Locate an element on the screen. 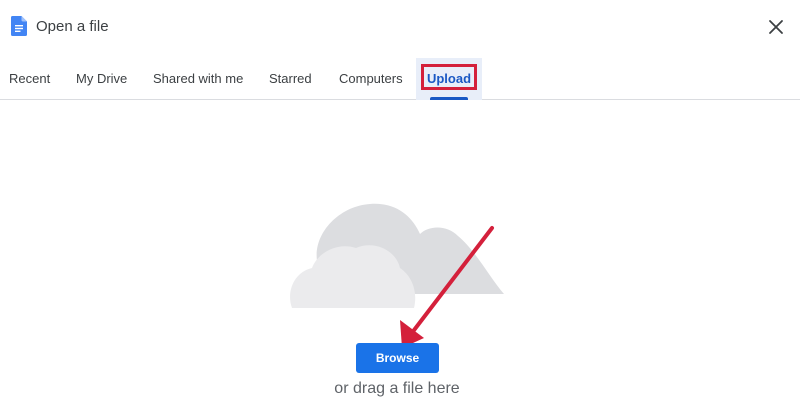 The width and height of the screenshot is (800, 413). tab-recent: Recent is located at coordinates (29, 79).